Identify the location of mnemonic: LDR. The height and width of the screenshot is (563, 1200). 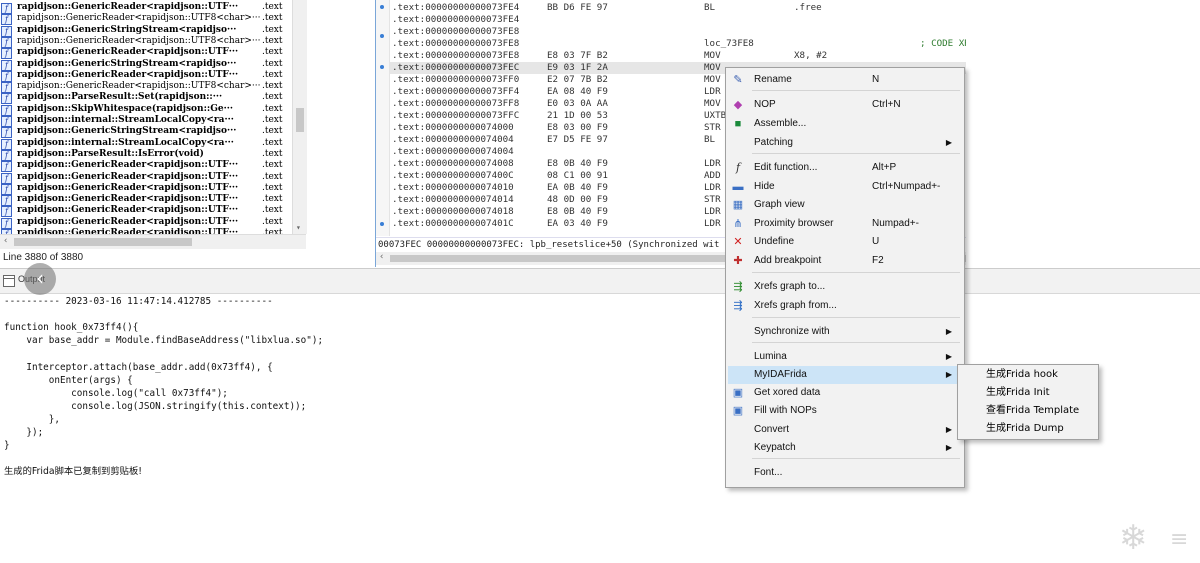
(712, 223).